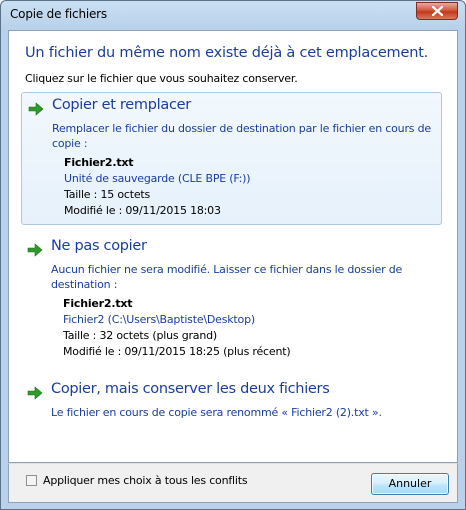 The width and height of the screenshot is (466, 510). Describe the element at coordinates (107, 194) in the screenshot. I see `file-size: Taille : 15 octets` at that location.